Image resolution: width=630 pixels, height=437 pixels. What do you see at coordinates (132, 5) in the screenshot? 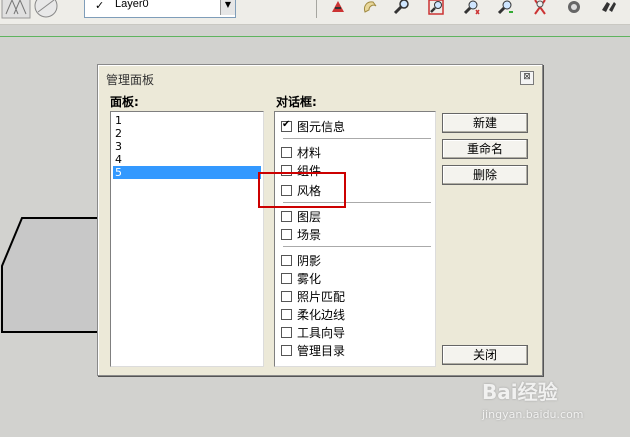
I see `layer-name: Layer0` at bounding box center [132, 5].